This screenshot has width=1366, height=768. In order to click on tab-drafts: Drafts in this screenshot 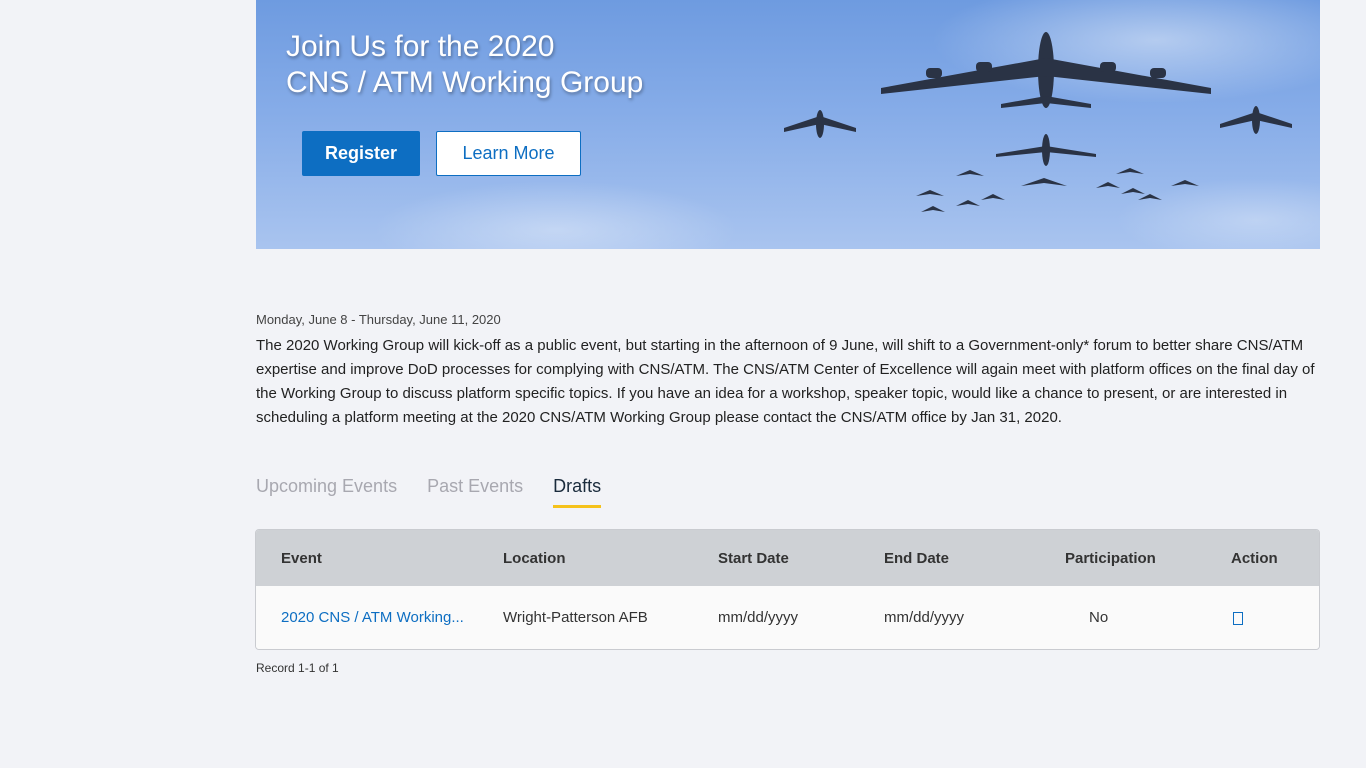, I will do `click(577, 492)`.